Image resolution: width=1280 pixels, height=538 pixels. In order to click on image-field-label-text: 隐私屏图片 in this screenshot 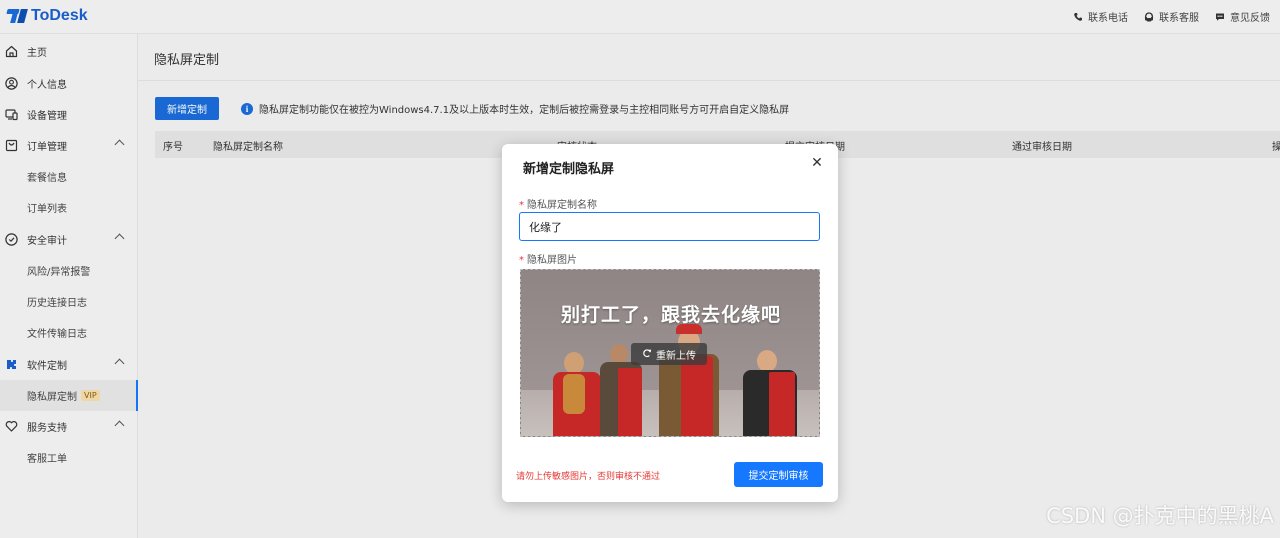, I will do `click(552, 260)`.